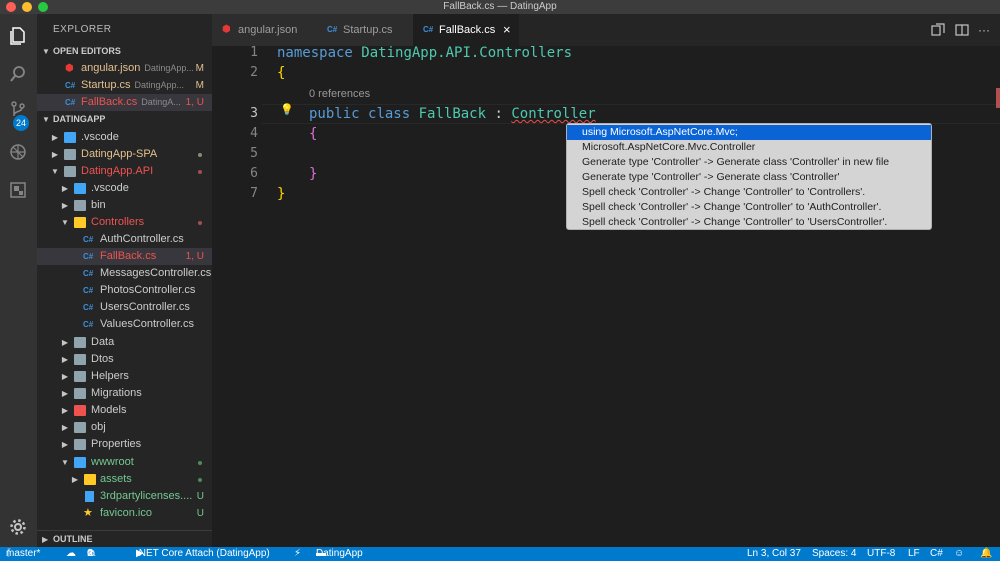 The image size is (1000, 561). I want to click on open-editor-item: C# FallBack.cs DatingA... 1, U, so click(124, 102).